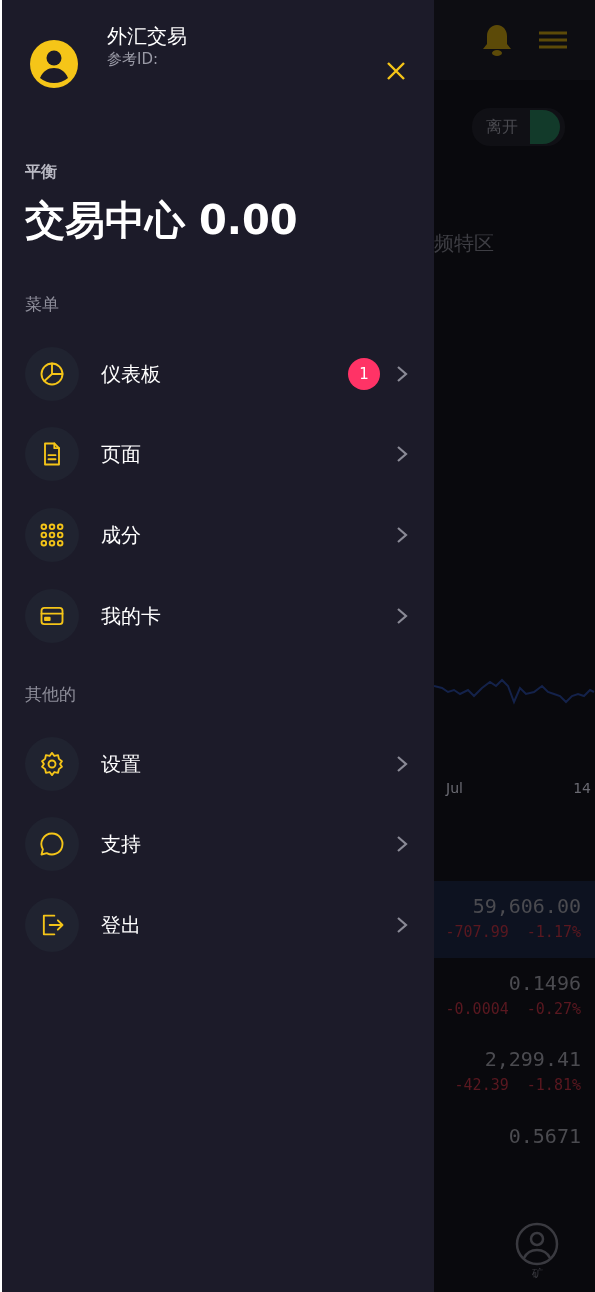 The image size is (595, 1292). I want to click on price-value: 59,606.00, so click(526, 906).